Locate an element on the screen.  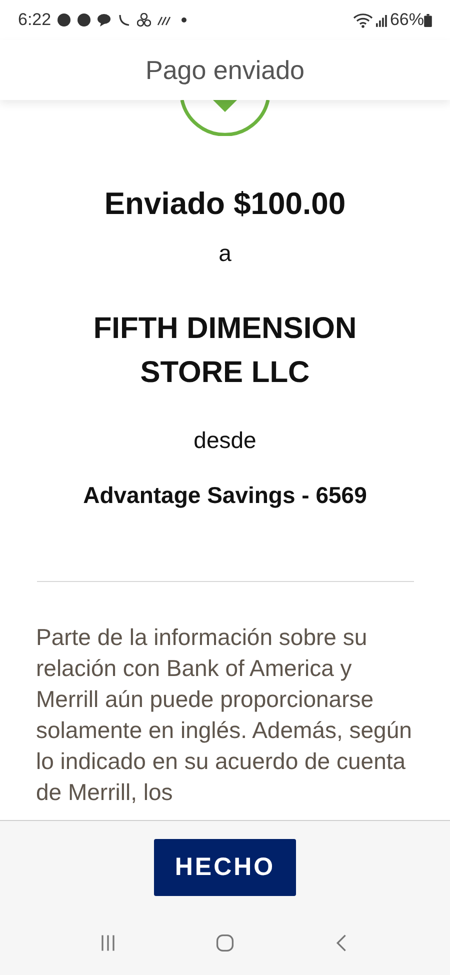
payee-name: FIFTH DIMENSION STORE LLC is located at coordinates (225, 351).